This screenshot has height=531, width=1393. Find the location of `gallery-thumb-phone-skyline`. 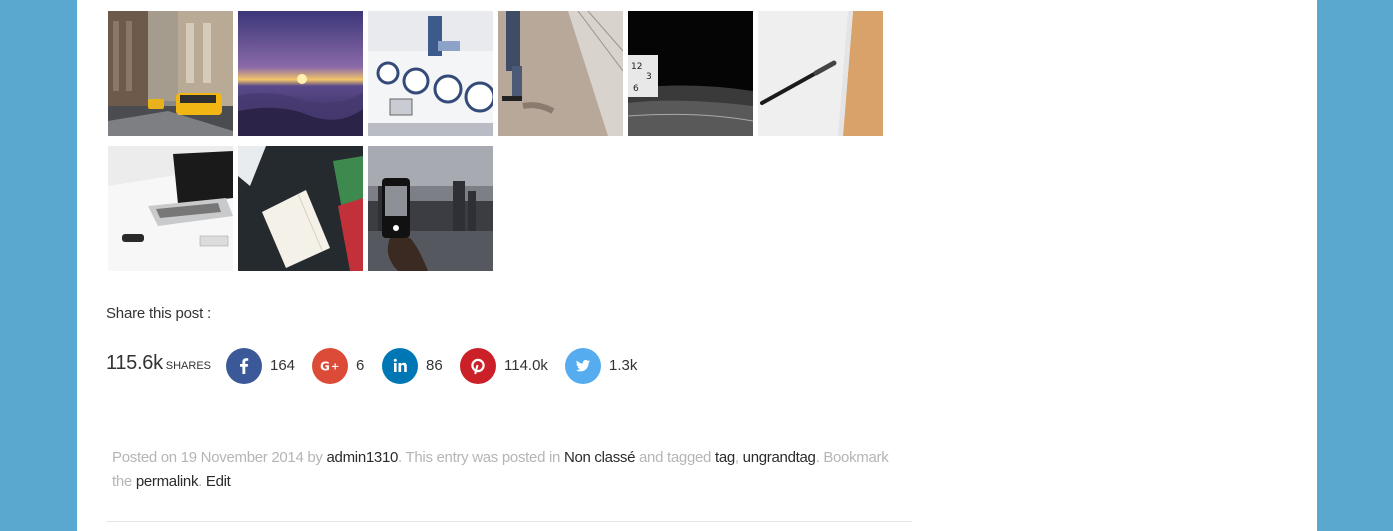

gallery-thumb-phone-skyline is located at coordinates (430, 208).